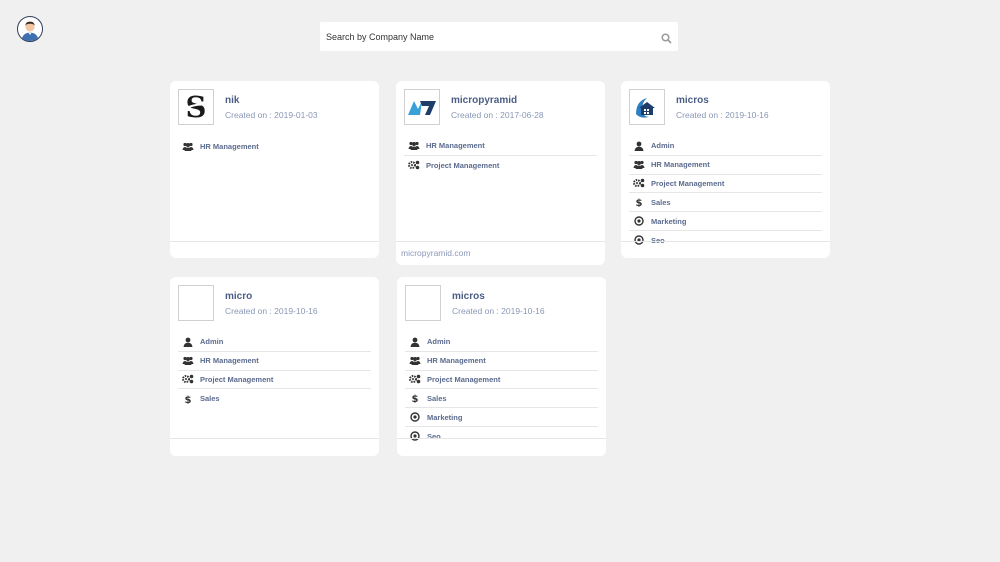 This screenshot has height=562, width=1000. What do you see at coordinates (484, 100) in the screenshot?
I see `company-name: micropyramid` at bounding box center [484, 100].